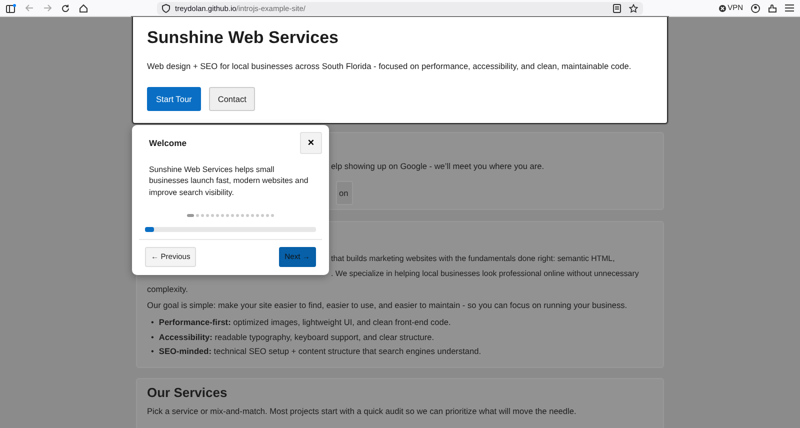 This screenshot has height=428, width=800. I want to click on reload-icon, so click(65, 8).